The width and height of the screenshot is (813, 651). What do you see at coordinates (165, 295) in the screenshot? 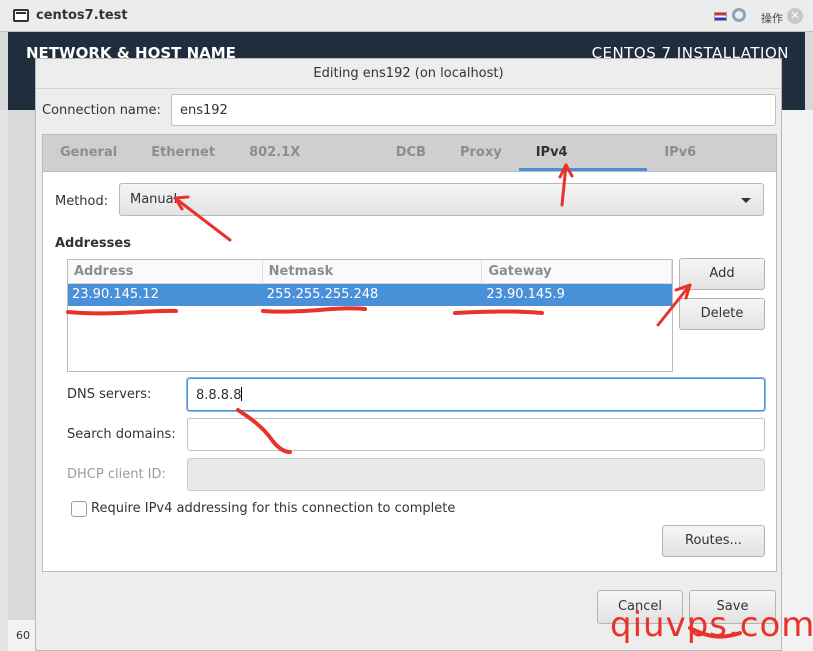
I see `address-cell: 23.90.145.12` at bounding box center [165, 295].